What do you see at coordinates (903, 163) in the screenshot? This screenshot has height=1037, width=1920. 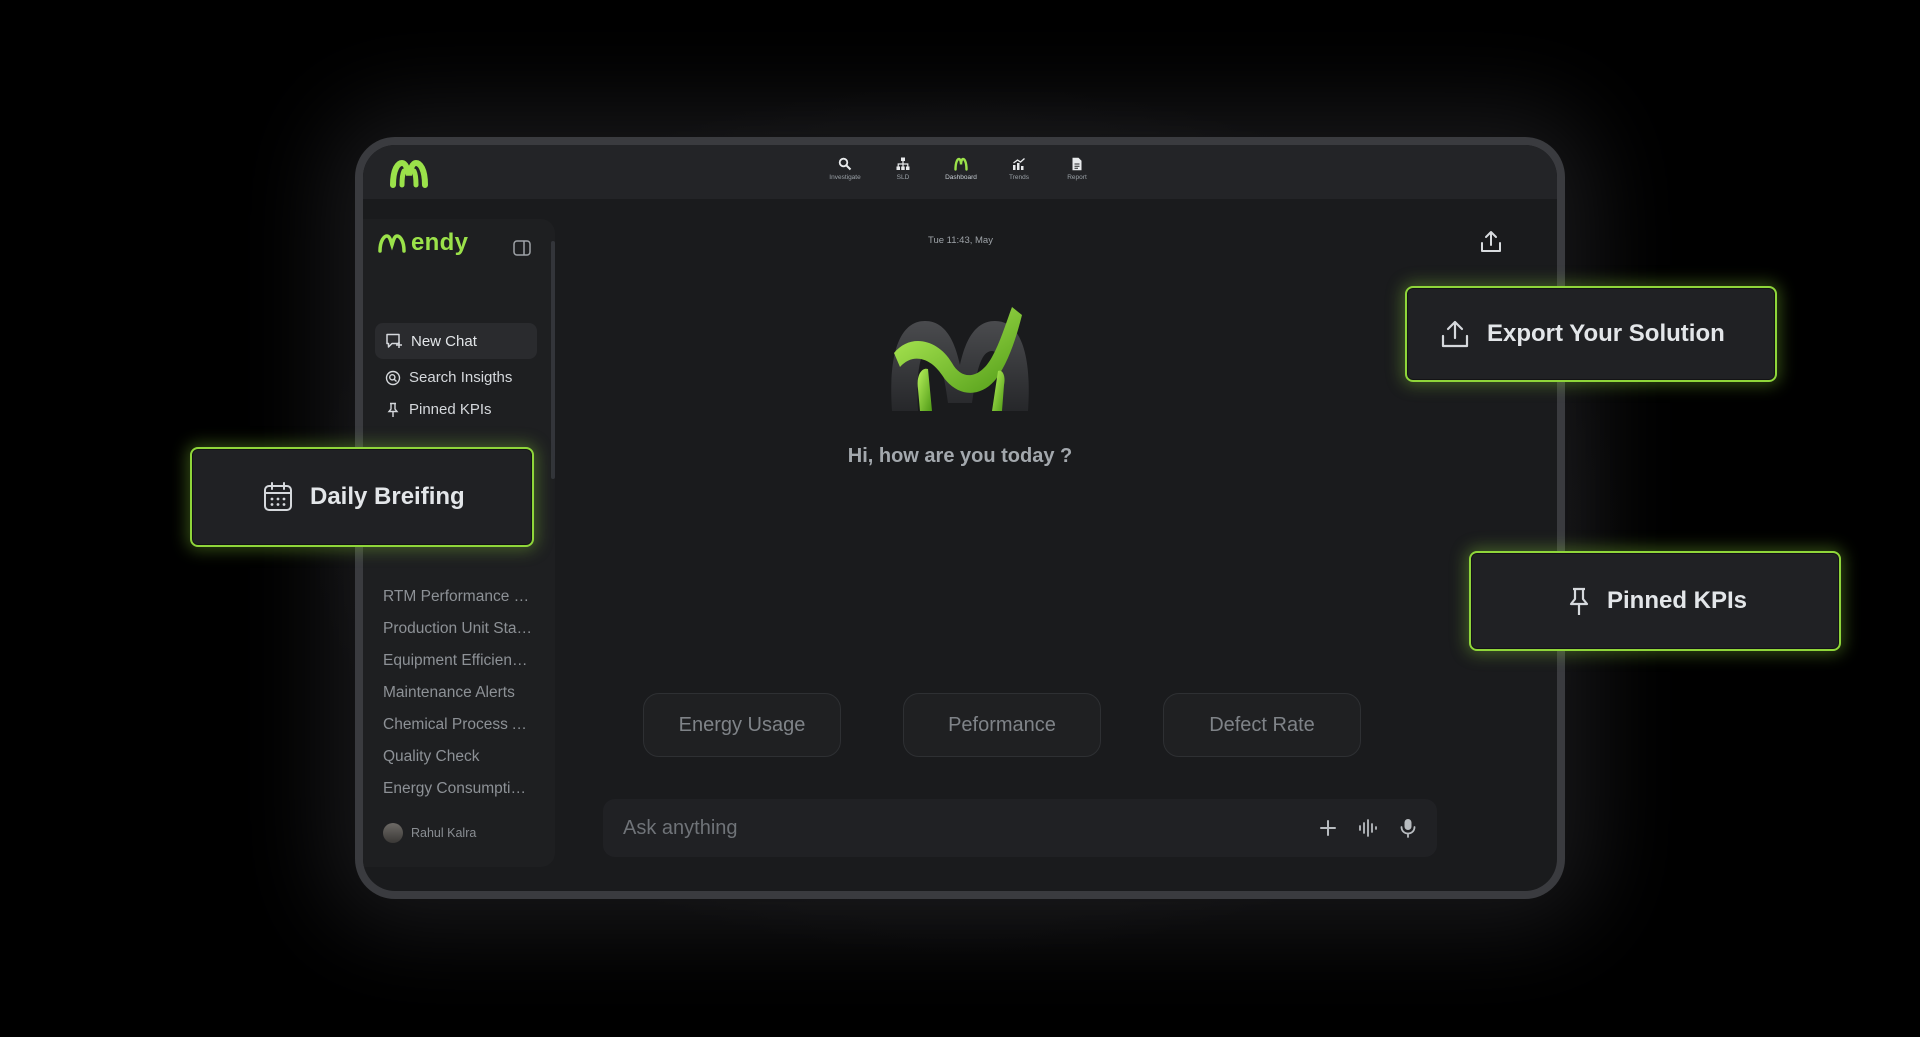 I see `hierarchy-icon` at bounding box center [903, 163].